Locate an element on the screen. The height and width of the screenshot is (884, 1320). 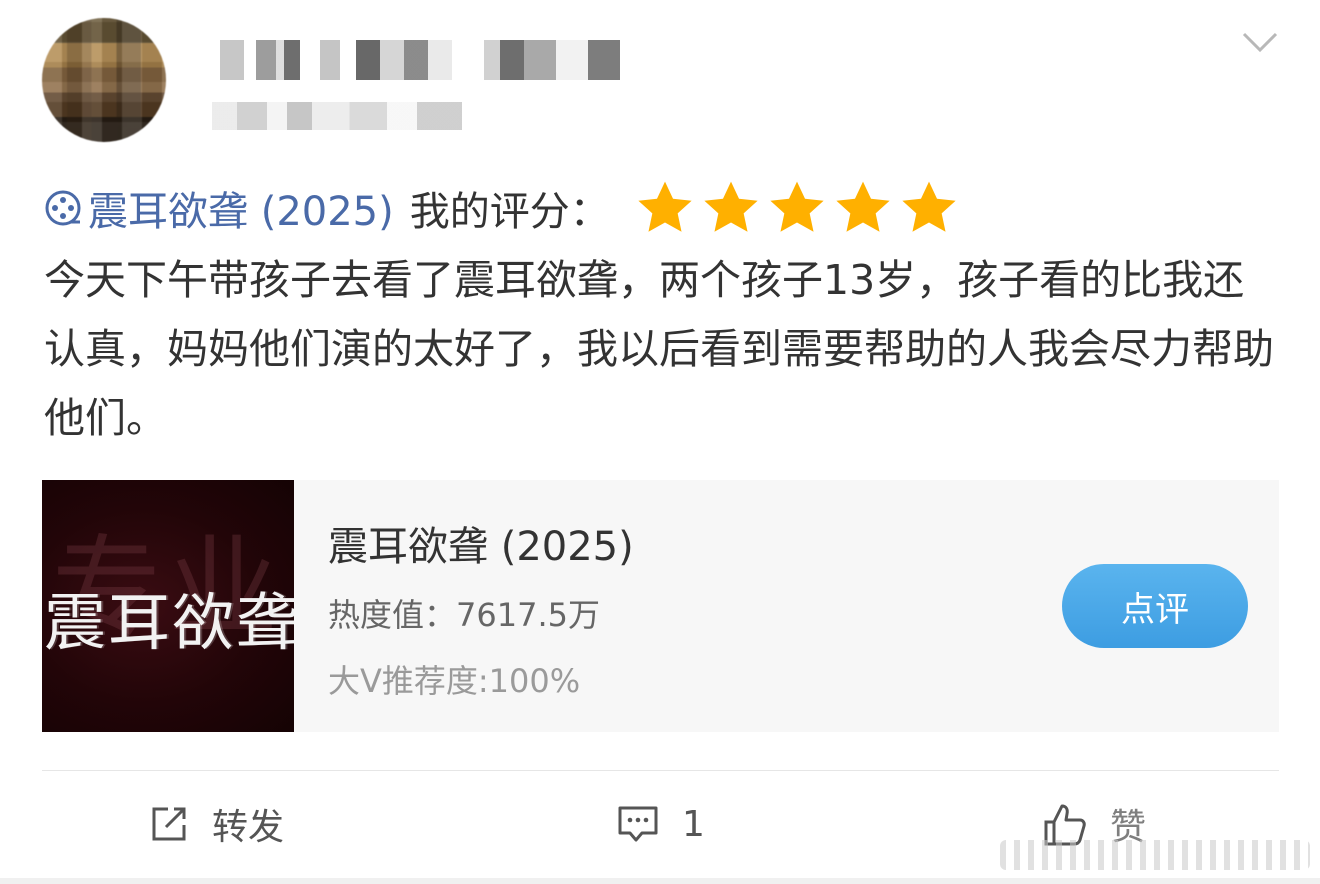
card-recommend-rate: 大V推荐度:100% is located at coordinates (454, 681).